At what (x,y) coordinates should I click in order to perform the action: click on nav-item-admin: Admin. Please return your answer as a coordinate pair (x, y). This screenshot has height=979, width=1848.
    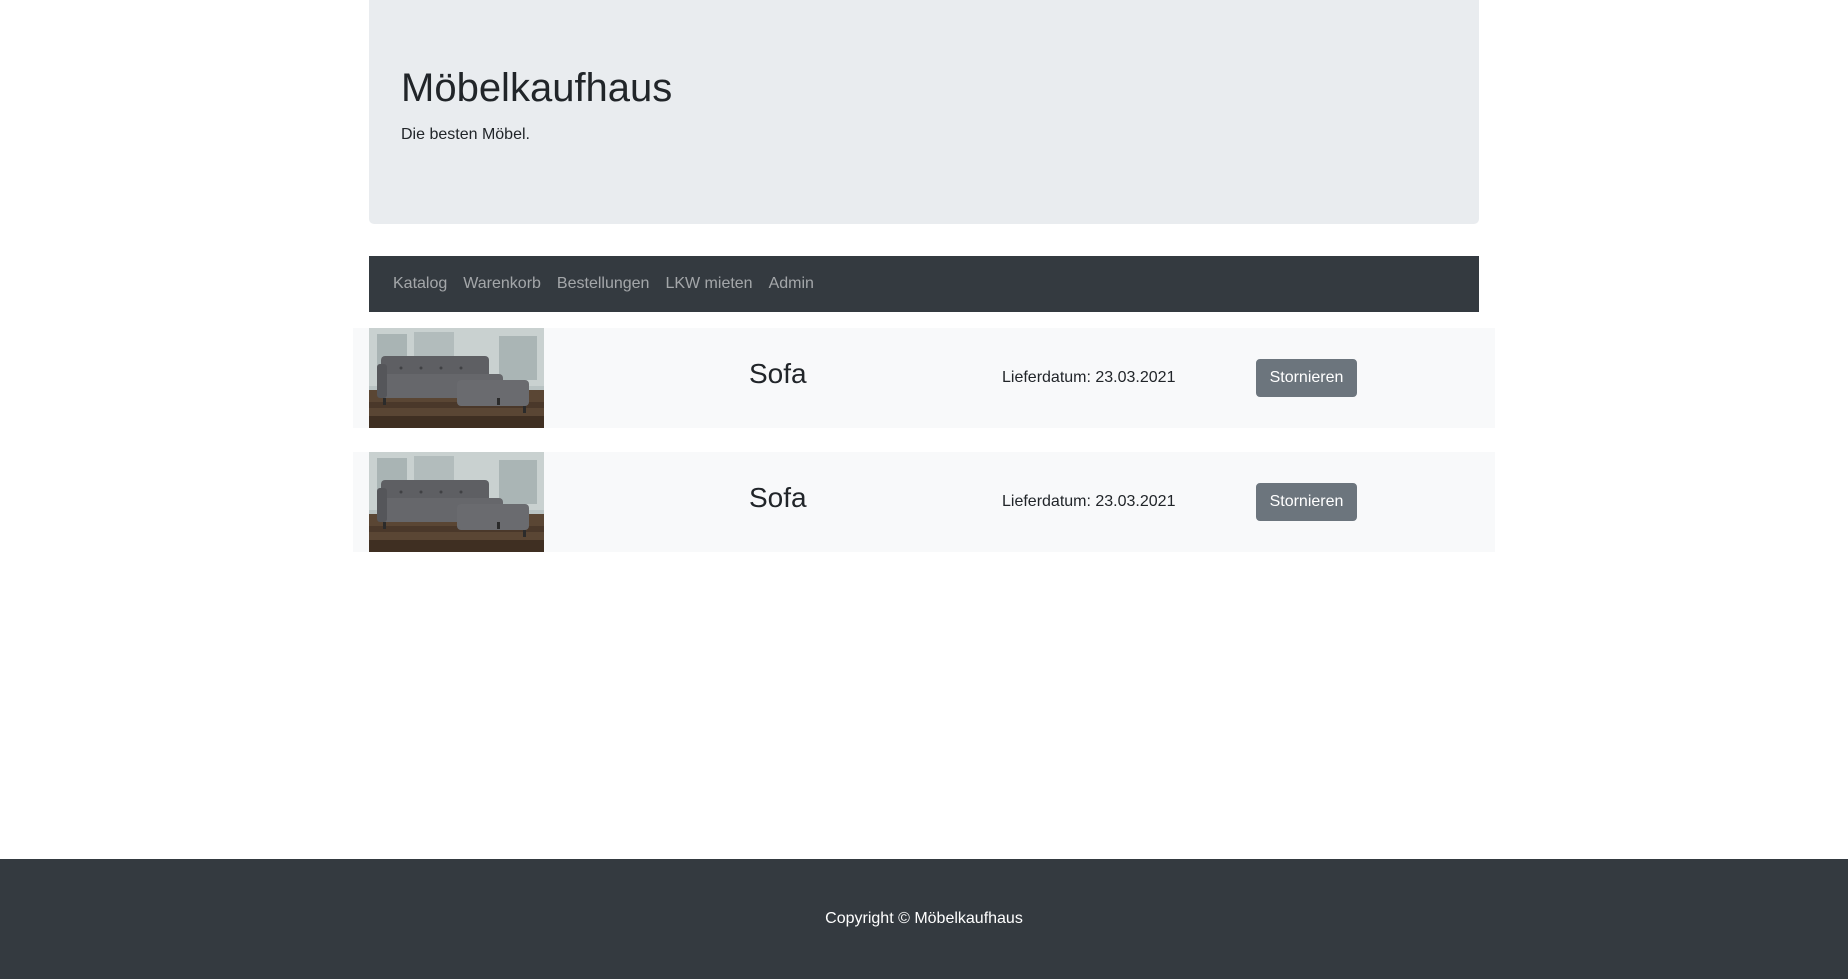
    Looking at the image, I should click on (791, 284).